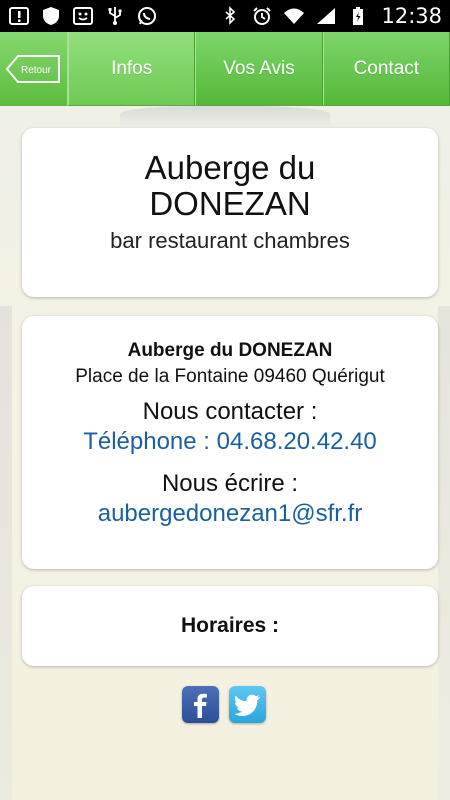 The width and height of the screenshot is (450, 800). I want to click on write-heading: Nous écrire :, so click(230, 483).